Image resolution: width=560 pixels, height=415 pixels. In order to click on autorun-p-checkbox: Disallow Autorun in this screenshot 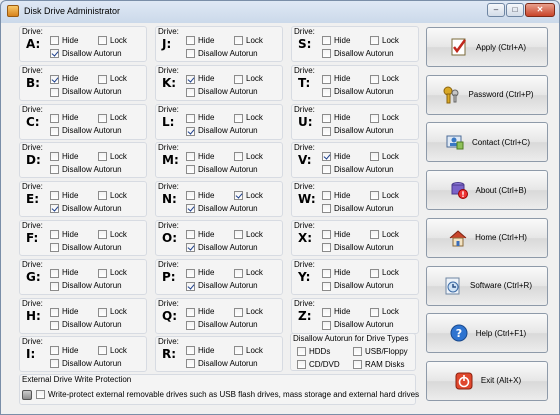, I will do `click(222, 286)`.